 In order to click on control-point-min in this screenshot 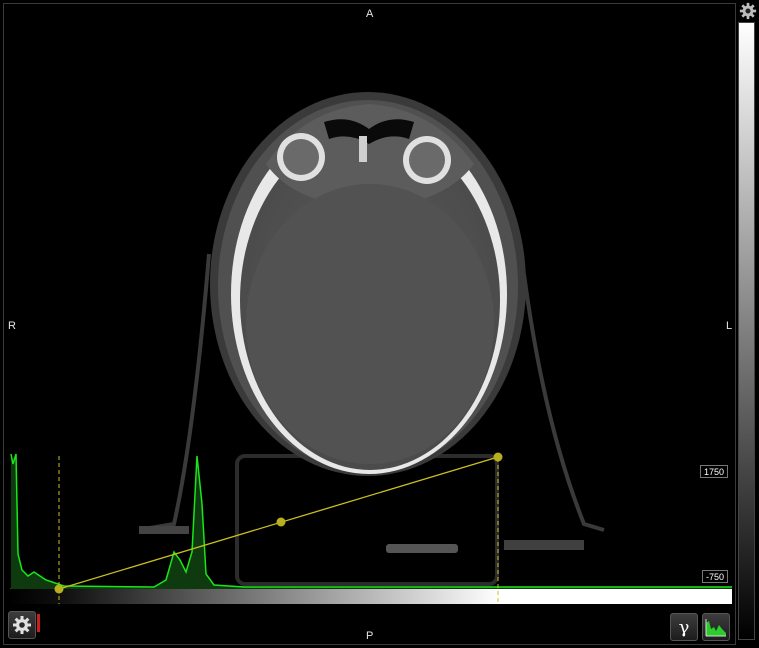, I will do `click(59, 589)`.